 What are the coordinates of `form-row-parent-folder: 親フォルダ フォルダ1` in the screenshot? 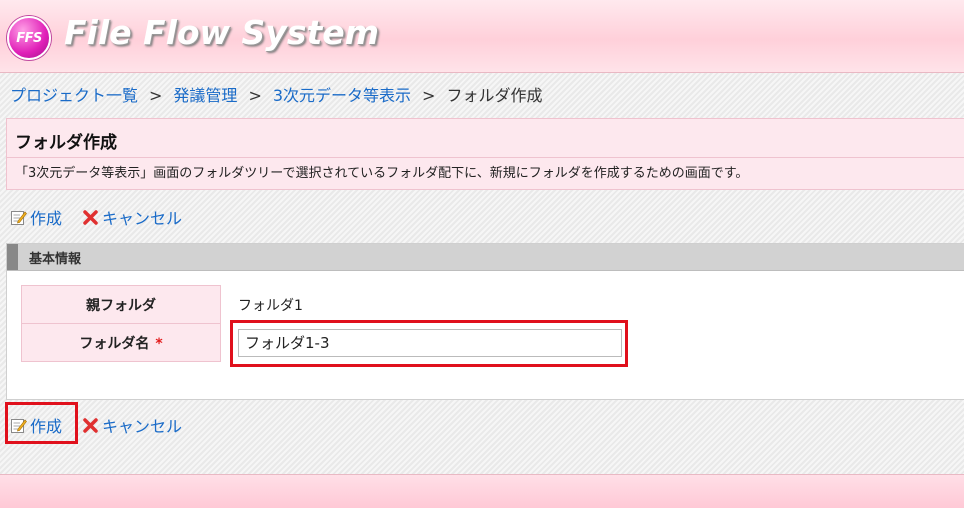 It's located at (322, 304).